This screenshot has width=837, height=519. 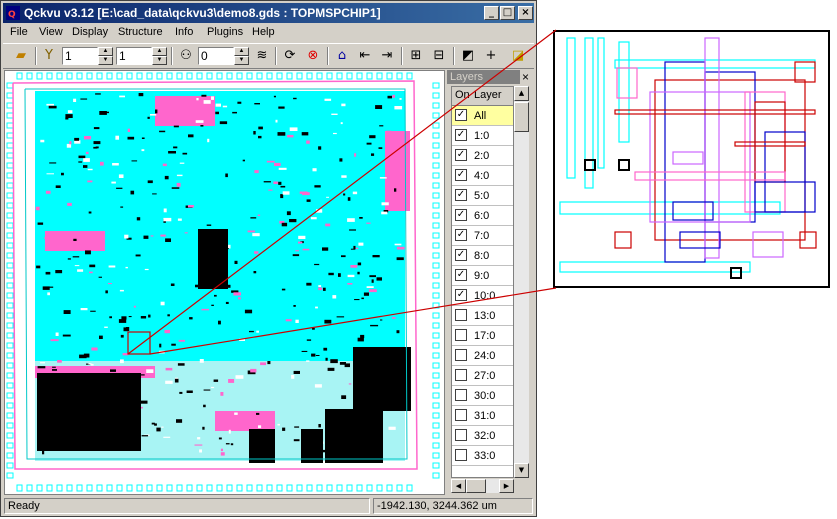 I want to click on layer-row: 13:0, so click(x=482, y=316).